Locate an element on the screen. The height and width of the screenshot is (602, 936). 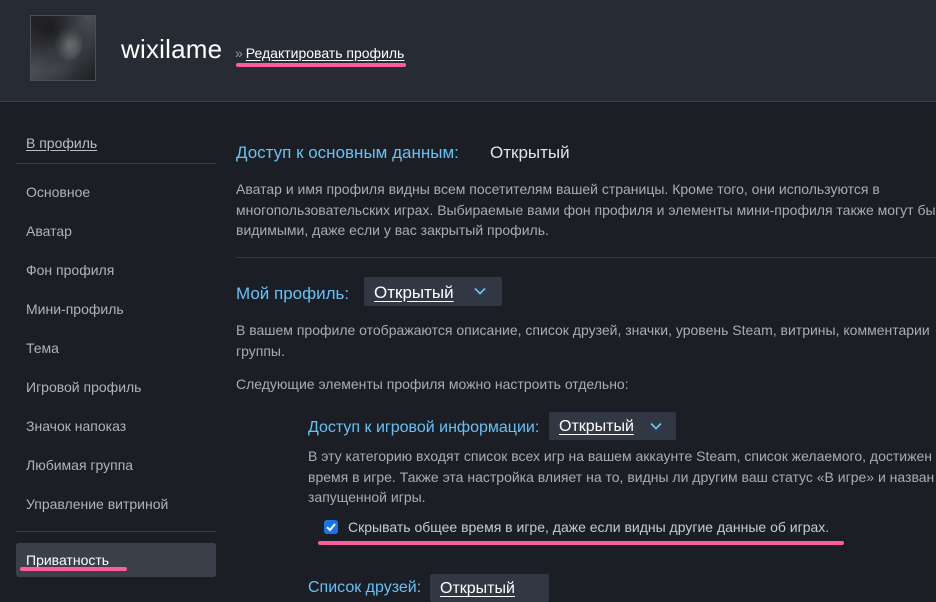
breadcrumb: » Редактировать профиль is located at coordinates (319, 53).